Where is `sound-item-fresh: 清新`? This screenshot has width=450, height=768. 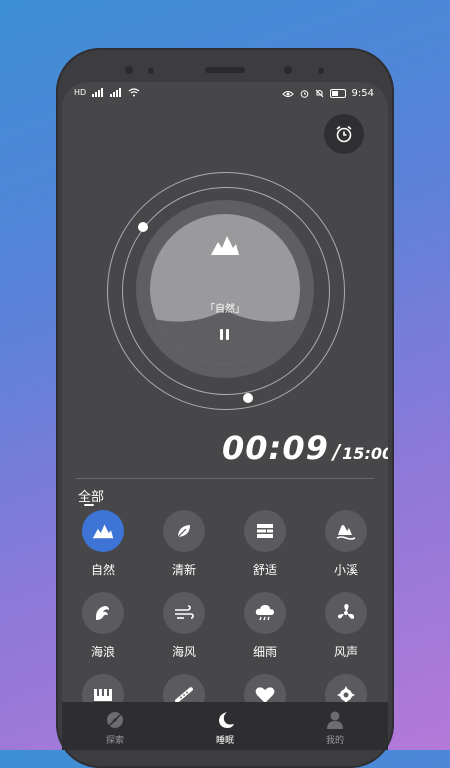
sound-item-fresh: 清新 is located at coordinates (184, 544).